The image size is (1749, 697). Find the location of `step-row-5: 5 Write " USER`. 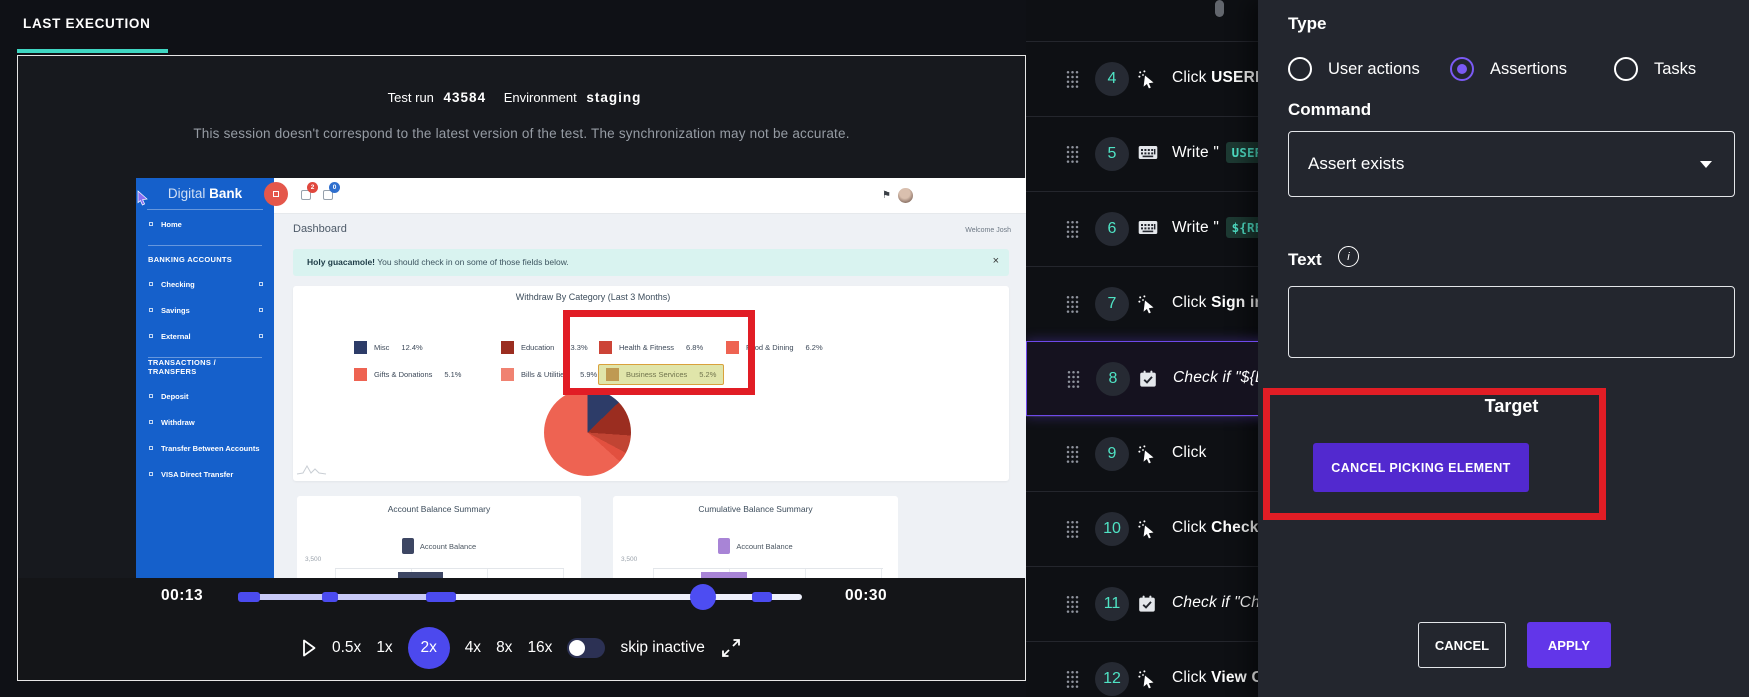

step-row-5: 5 Write " USER is located at coordinates (1142, 153).